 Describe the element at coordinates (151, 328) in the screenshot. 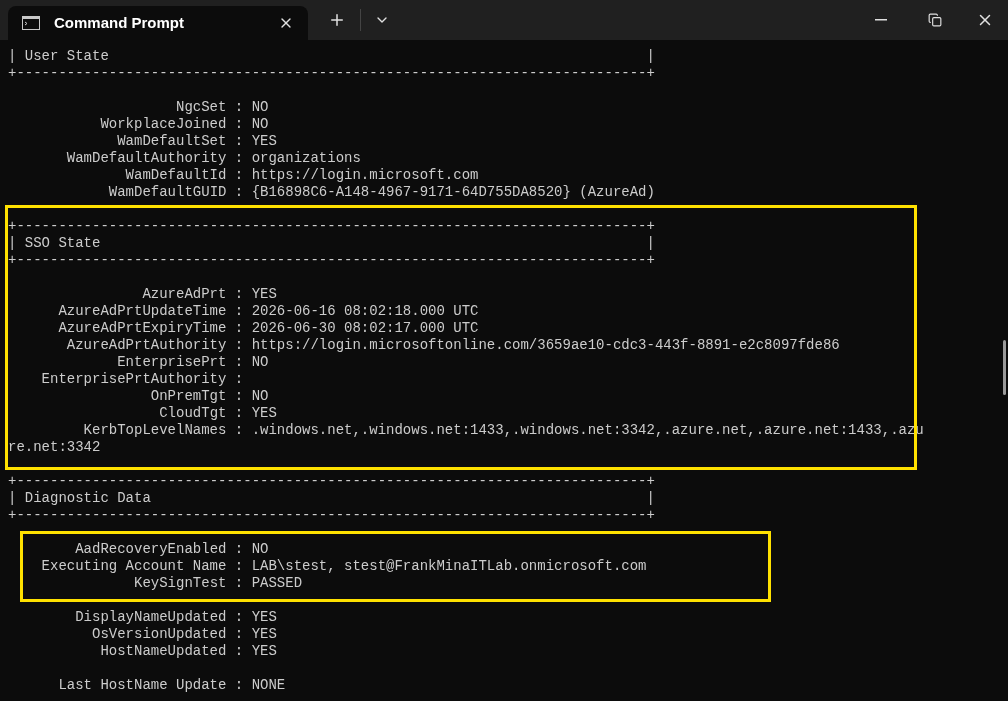

I see `field-label: AzureAdPrtExpiryTime :` at that location.